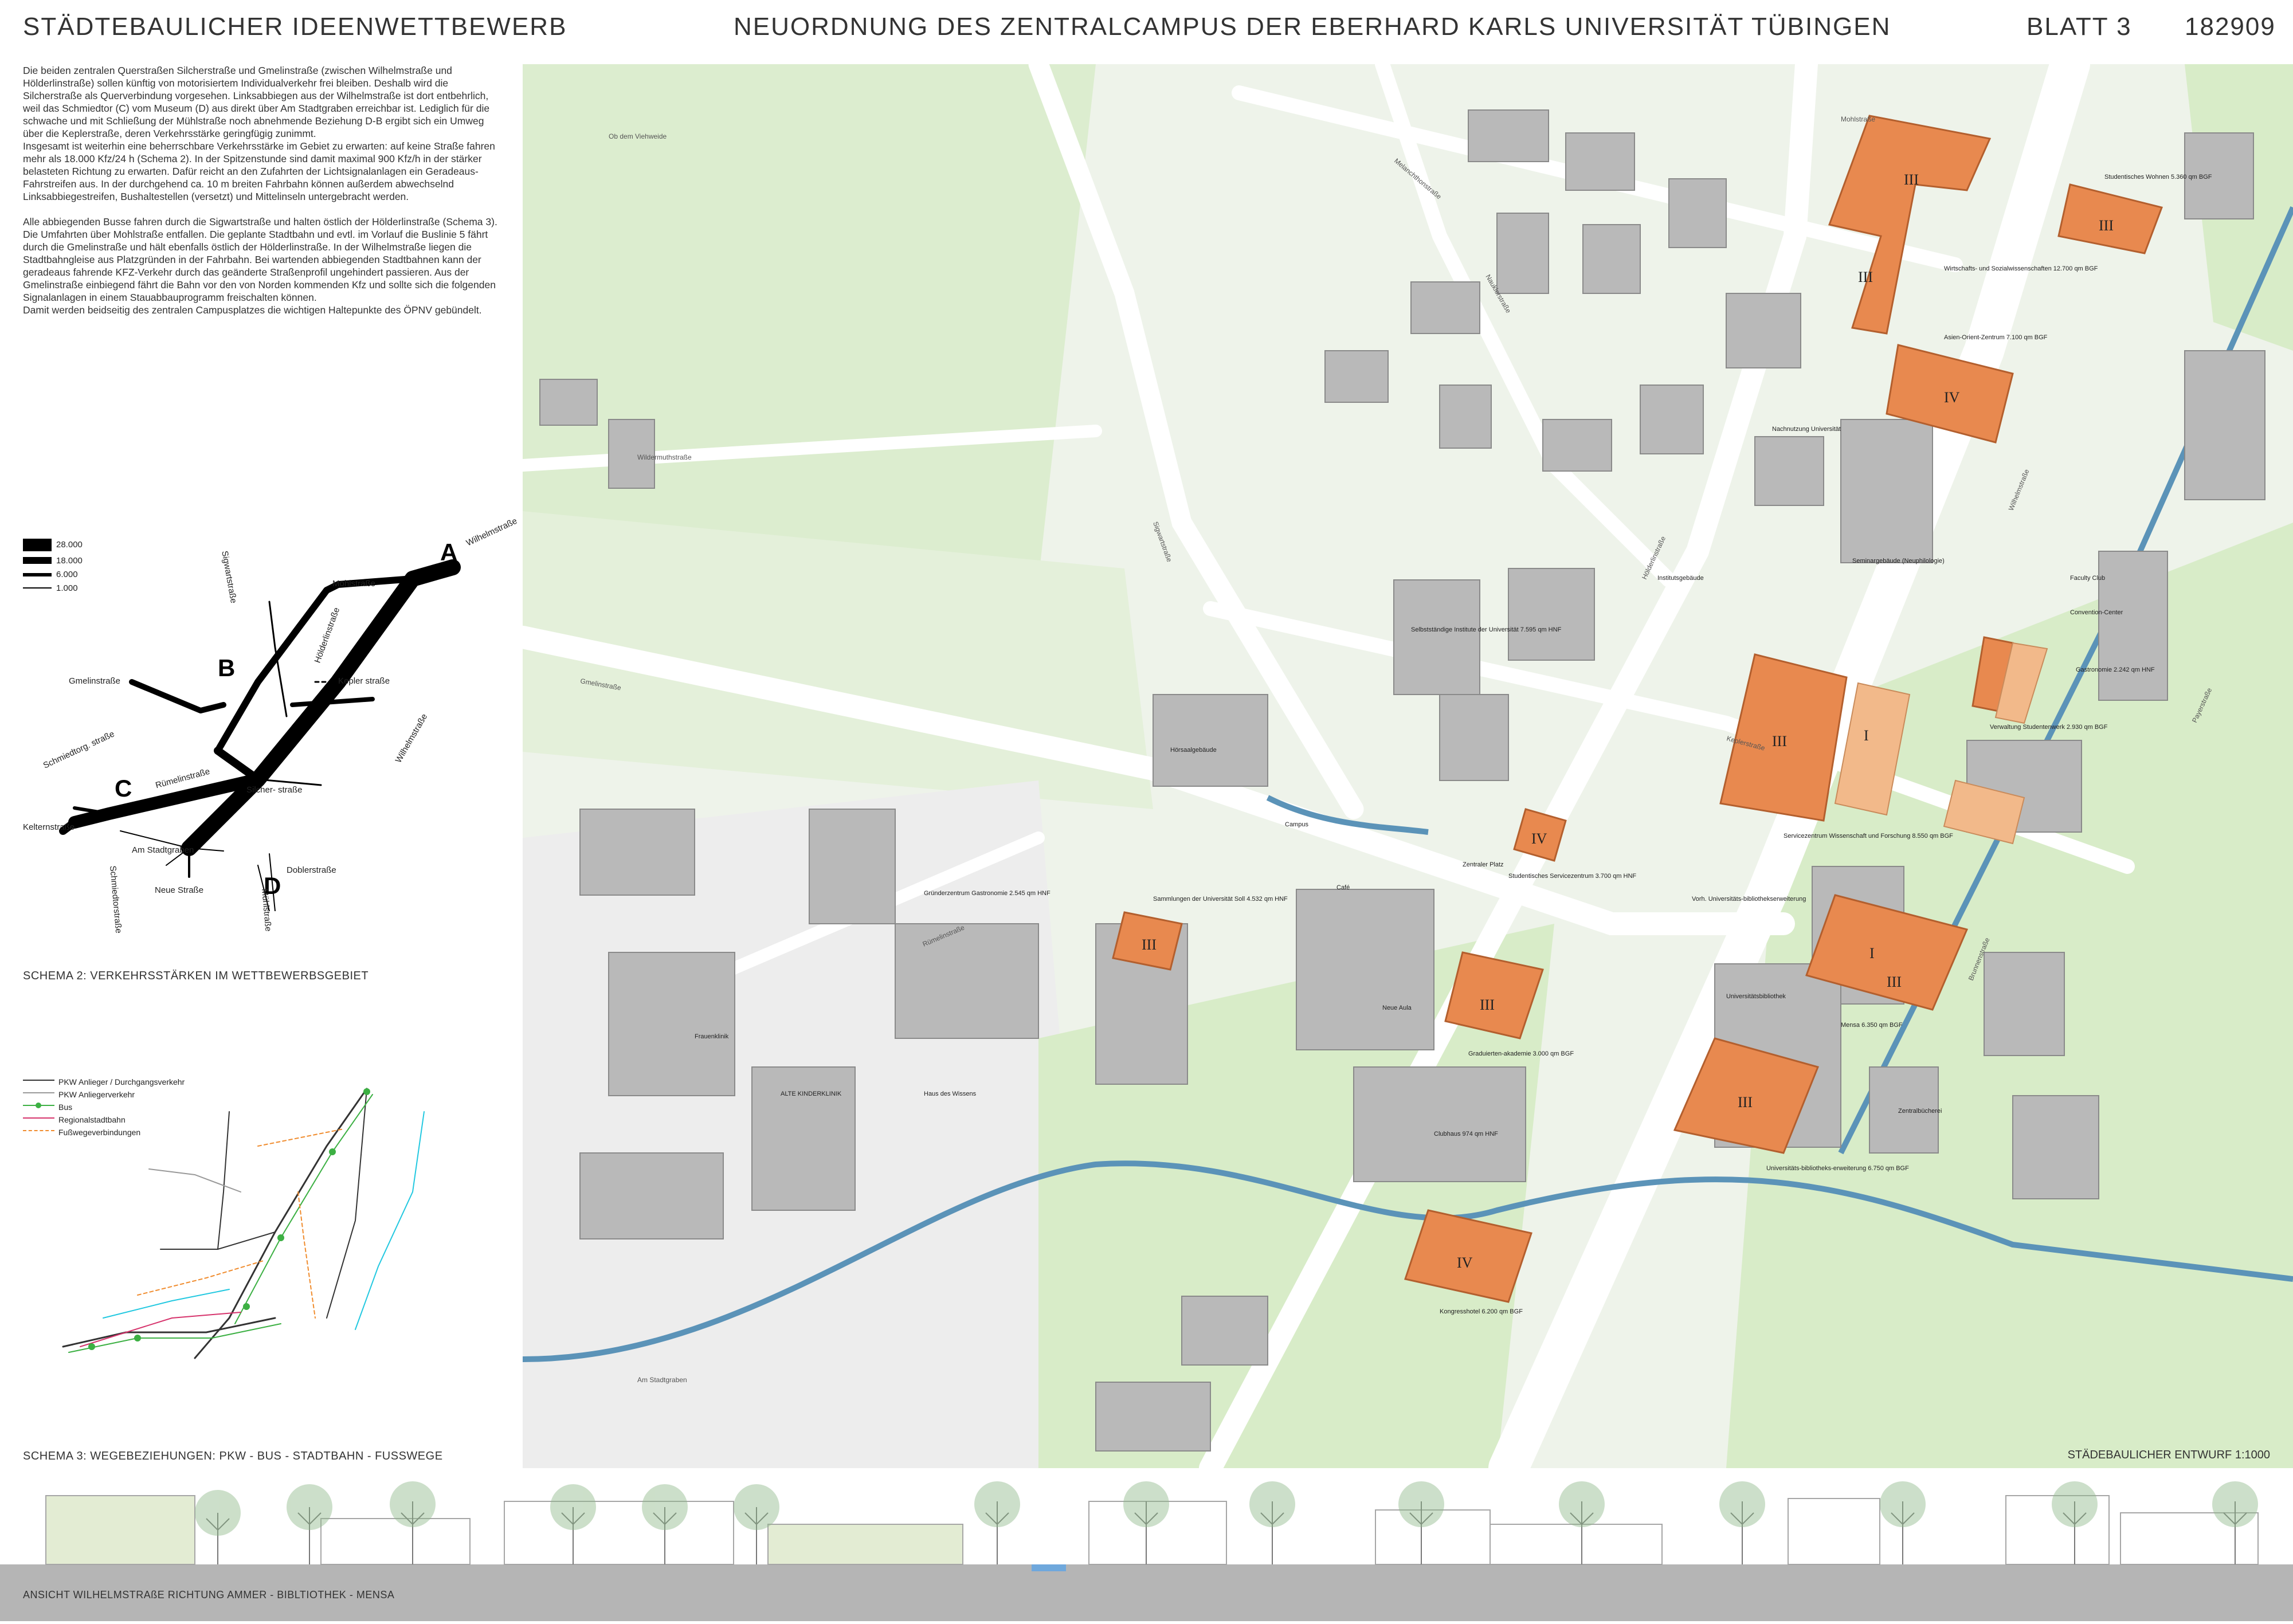 The image size is (2293, 1624). What do you see at coordinates (1484, 864) in the screenshot?
I see `label-zentraler-platz: Zentraler Platz` at bounding box center [1484, 864].